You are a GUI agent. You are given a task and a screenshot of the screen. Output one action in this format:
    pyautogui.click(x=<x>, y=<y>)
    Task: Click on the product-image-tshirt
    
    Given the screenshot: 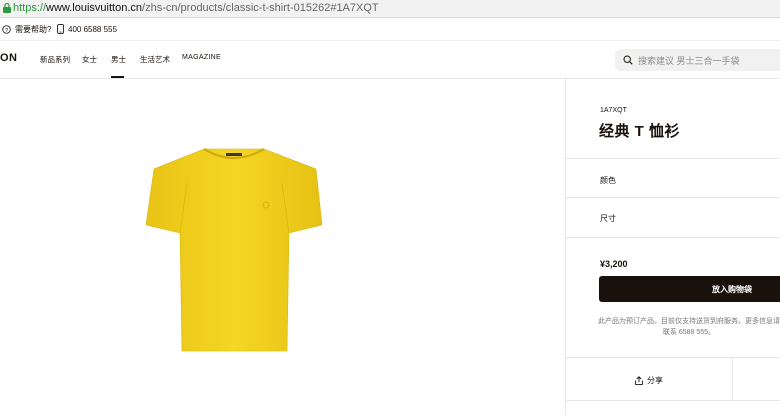 What is the action you would take?
    pyautogui.click(x=234, y=249)
    